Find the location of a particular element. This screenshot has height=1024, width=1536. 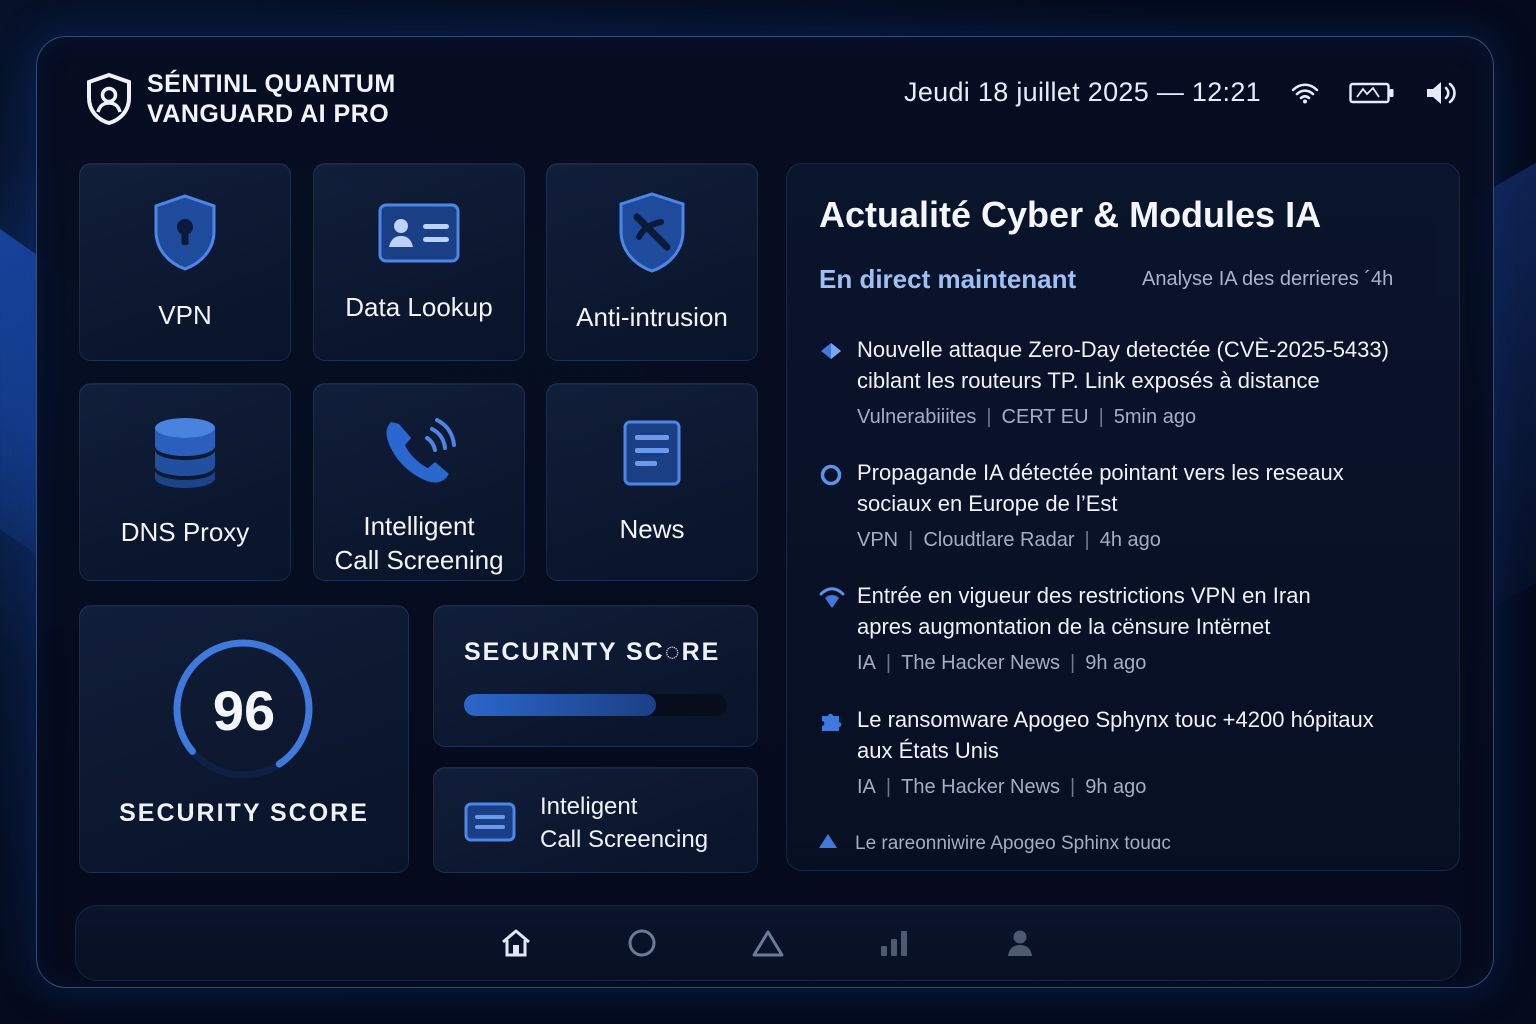

tile-news: News is located at coordinates (652, 482).